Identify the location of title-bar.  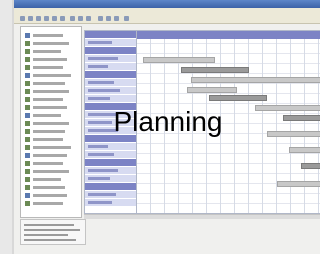
(167, 4).